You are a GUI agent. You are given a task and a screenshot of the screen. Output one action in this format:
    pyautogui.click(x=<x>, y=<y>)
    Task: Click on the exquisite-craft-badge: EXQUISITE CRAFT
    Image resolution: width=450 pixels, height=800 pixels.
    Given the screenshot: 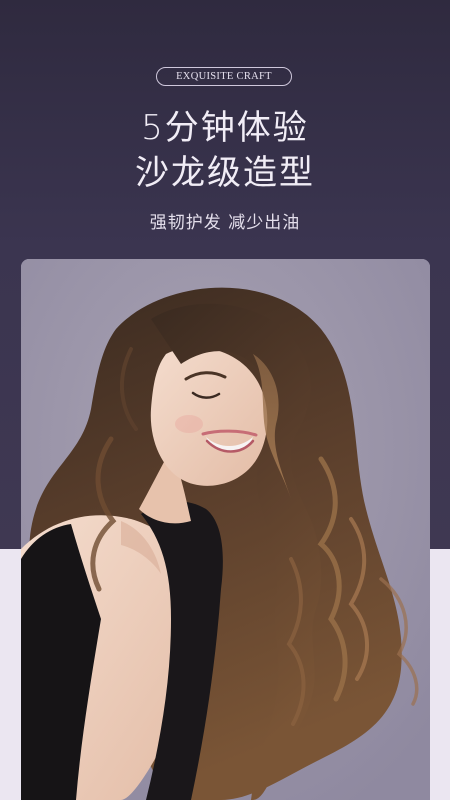 What is the action you would take?
    pyautogui.click(x=224, y=76)
    